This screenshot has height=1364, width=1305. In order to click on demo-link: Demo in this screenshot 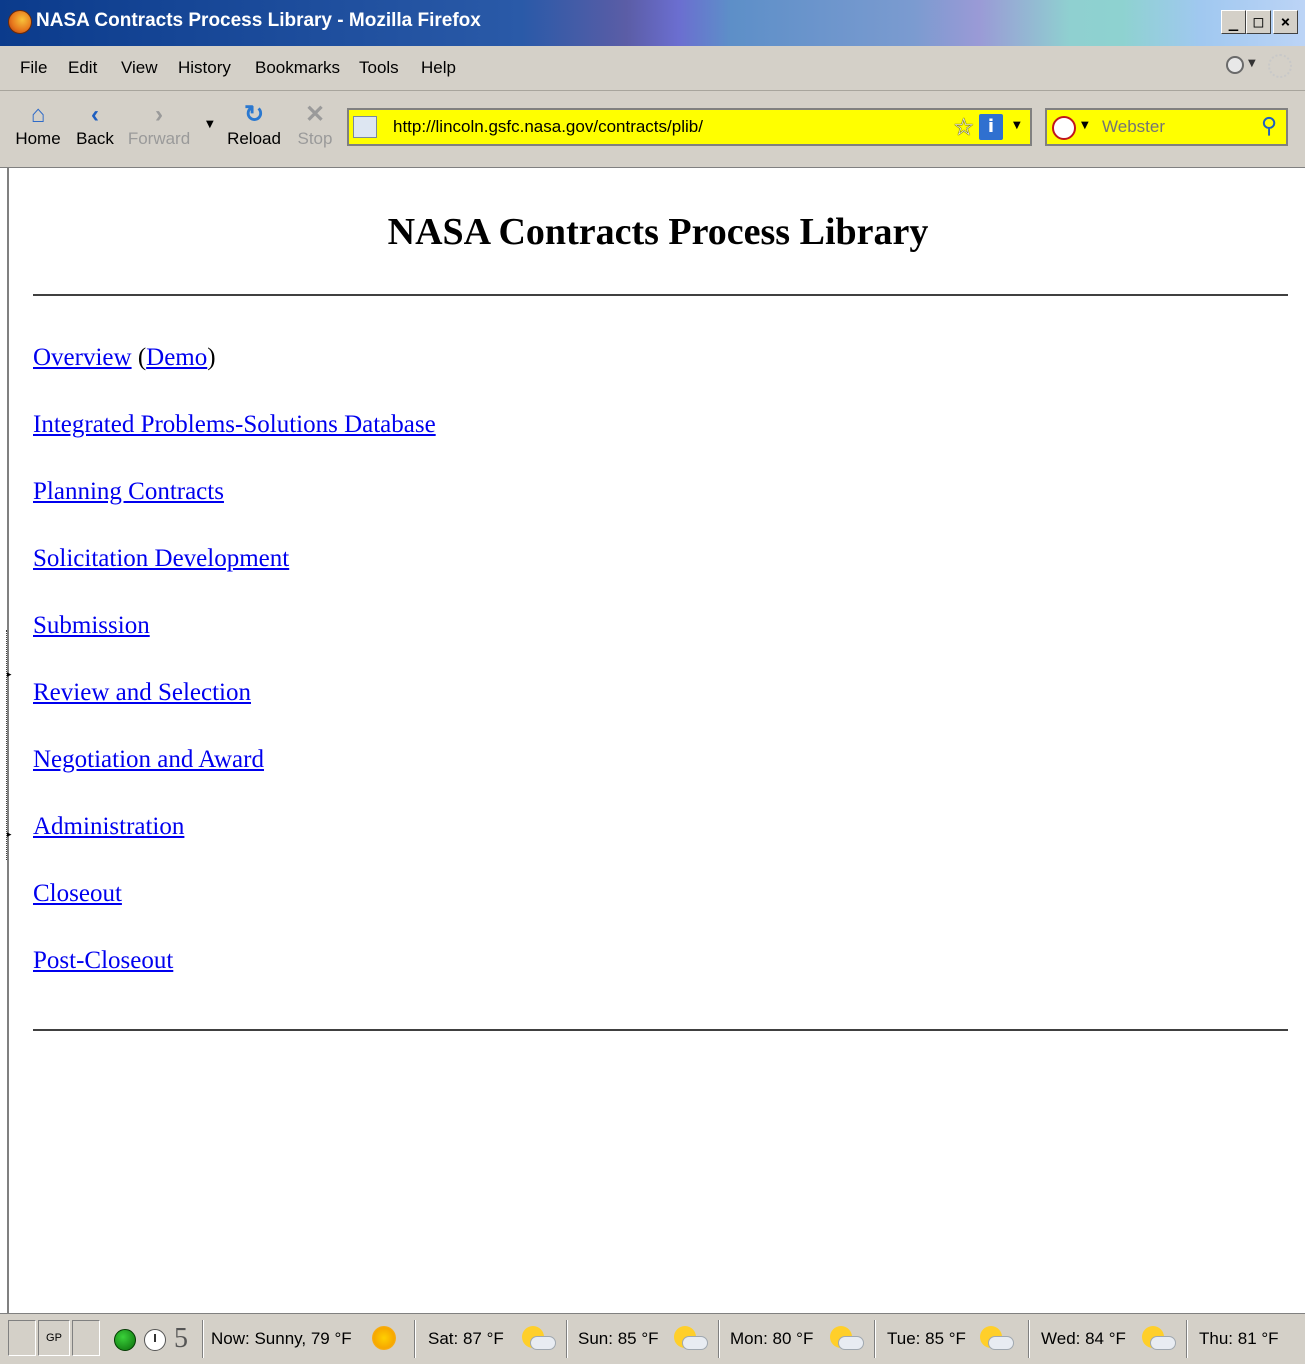, I will do `click(176, 357)`.